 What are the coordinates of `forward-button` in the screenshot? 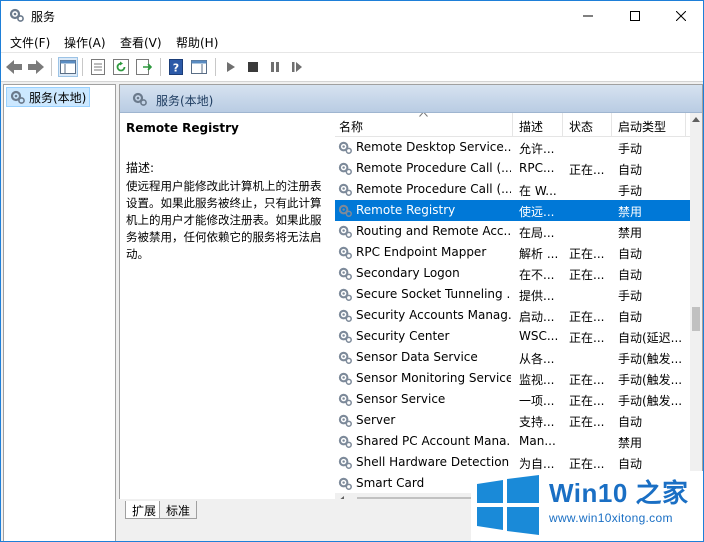 It's located at (36, 67).